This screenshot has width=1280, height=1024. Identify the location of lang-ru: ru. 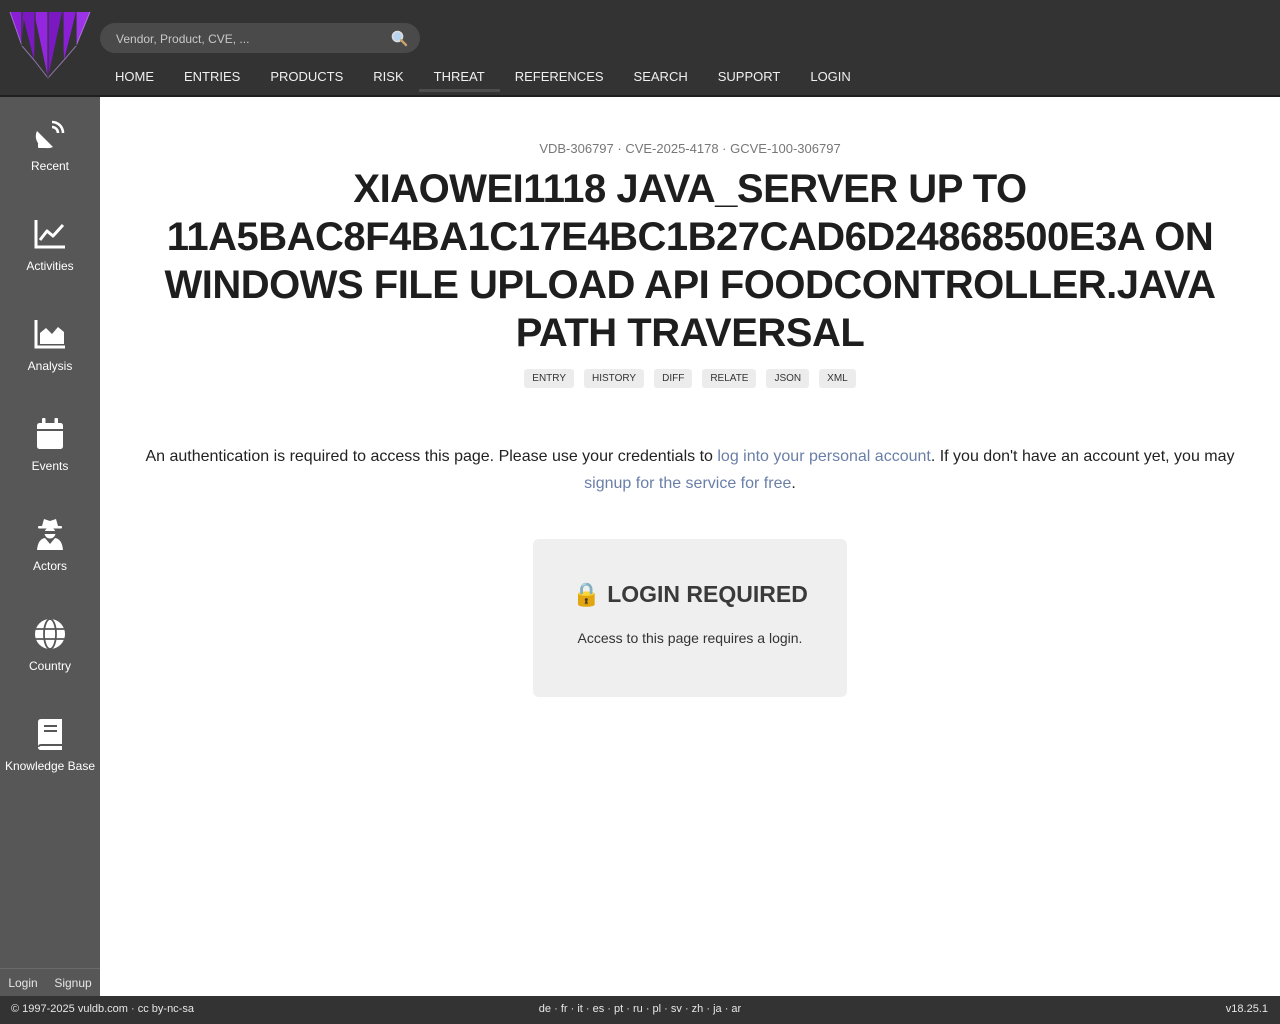
(638, 1009).